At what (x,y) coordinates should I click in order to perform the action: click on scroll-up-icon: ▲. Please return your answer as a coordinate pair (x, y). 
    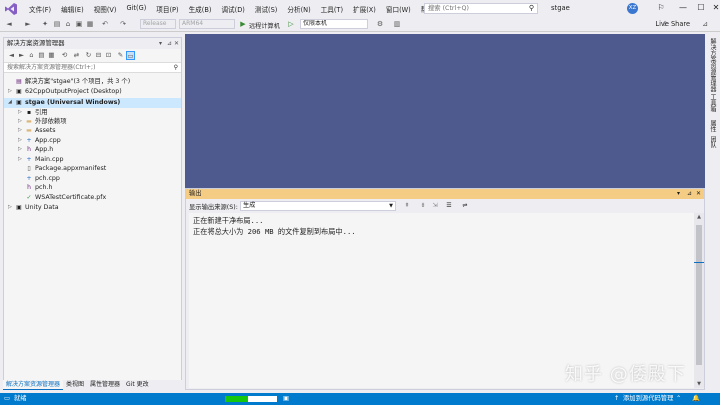
    Looking at the image, I should click on (699, 217).